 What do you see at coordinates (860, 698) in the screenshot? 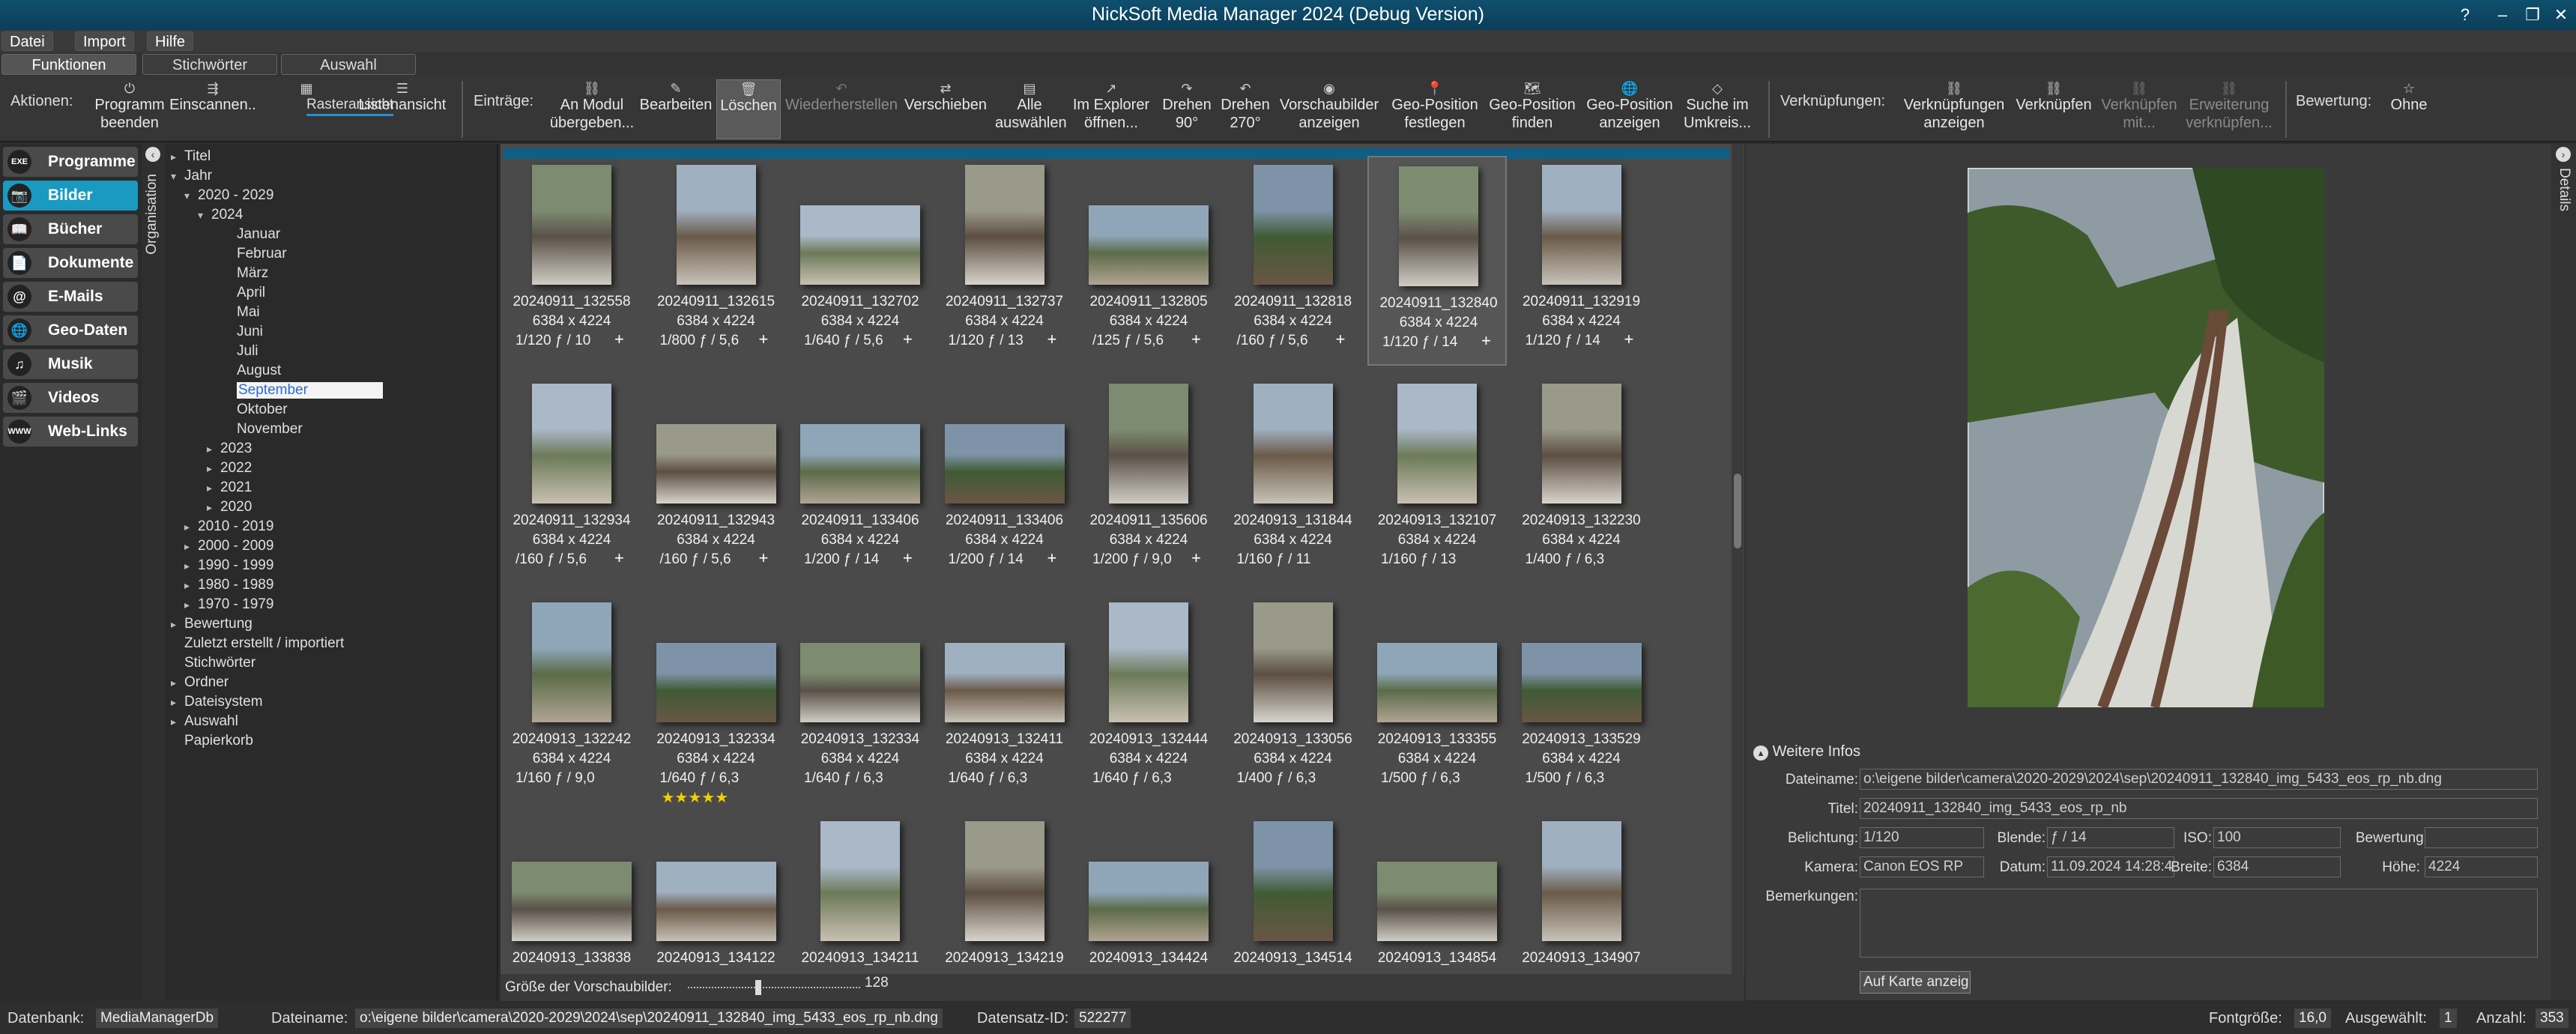
I see `thumbnail-item: 20240913_132334 6384 x 4224 1/640 ƒ / 6,3` at bounding box center [860, 698].